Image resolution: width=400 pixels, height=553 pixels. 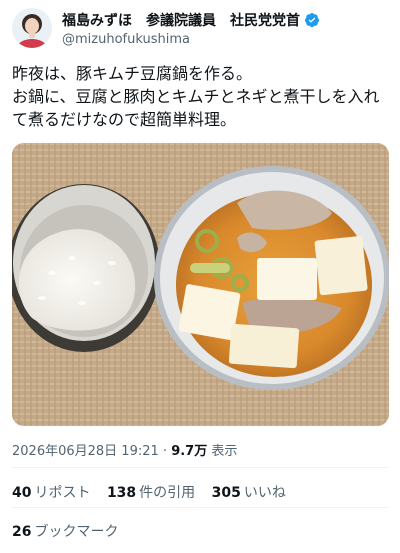 What do you see at coordinates (22, 493) in the screenshot?
I see `reposts-count: 40` at bounding box center [22, 493].